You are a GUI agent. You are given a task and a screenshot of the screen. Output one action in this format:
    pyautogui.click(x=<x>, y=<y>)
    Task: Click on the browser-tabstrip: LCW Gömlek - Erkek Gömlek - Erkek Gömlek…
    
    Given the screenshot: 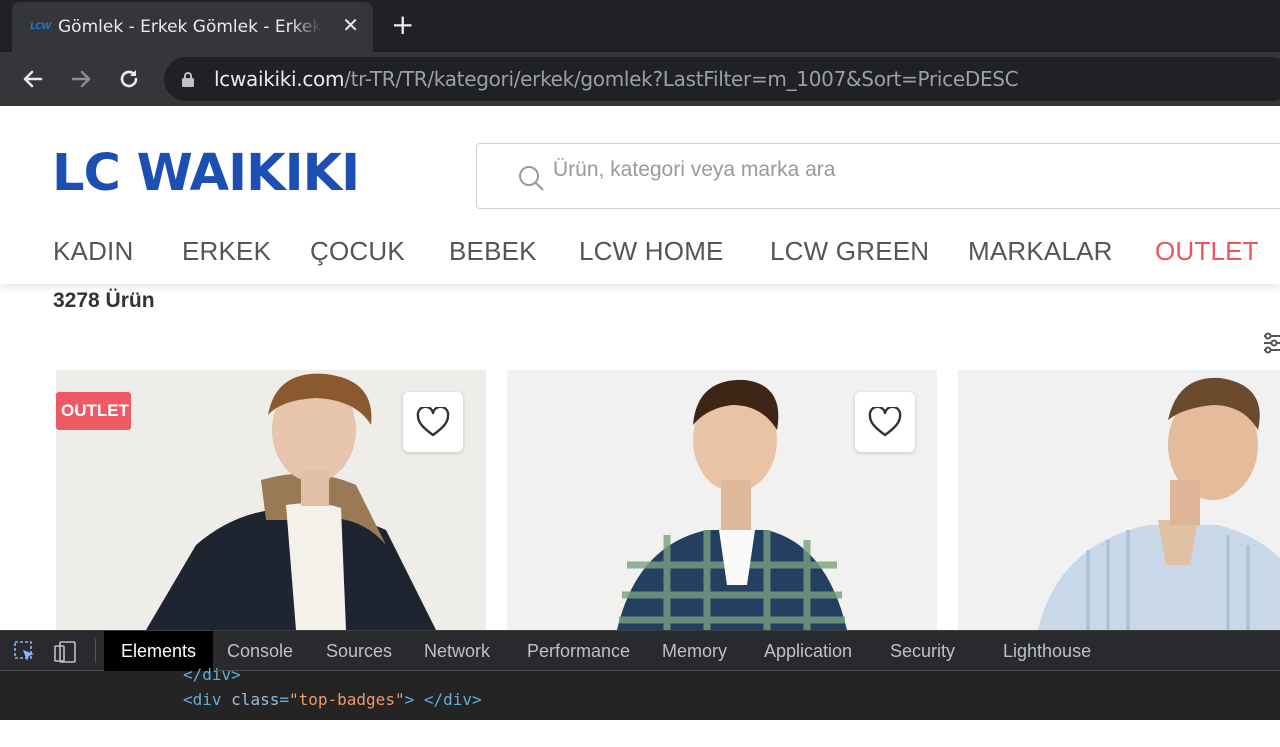 What is the action you would take?
    pyautogui.click(x=640, y=26)
    